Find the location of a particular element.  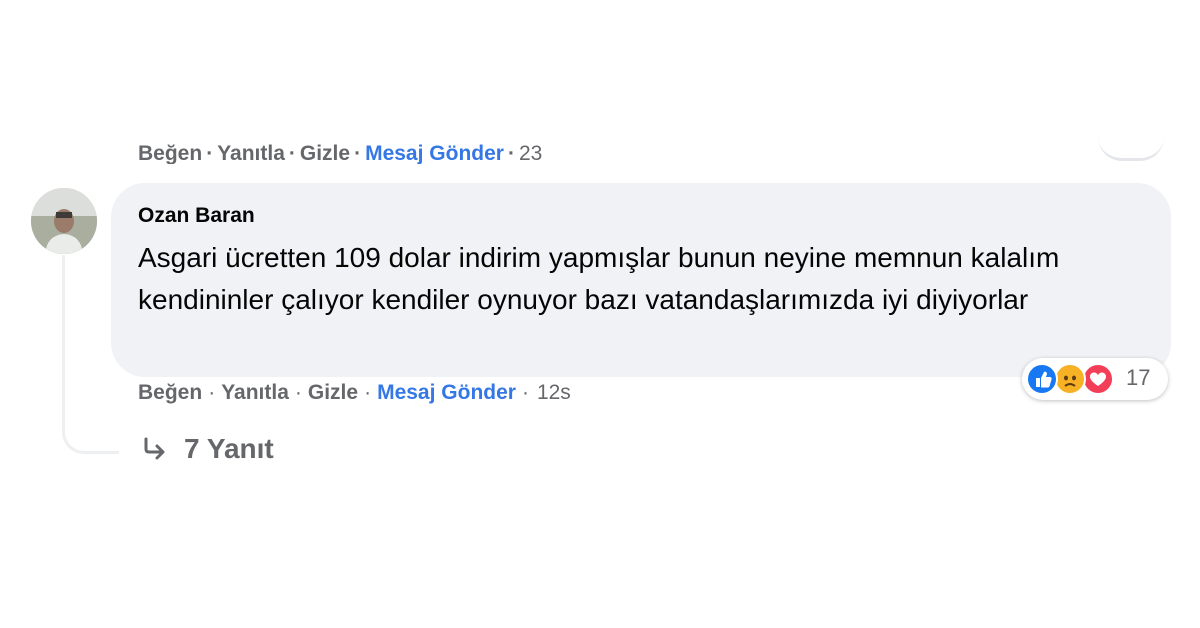

love-icon is located at coordinates (1098, 379).